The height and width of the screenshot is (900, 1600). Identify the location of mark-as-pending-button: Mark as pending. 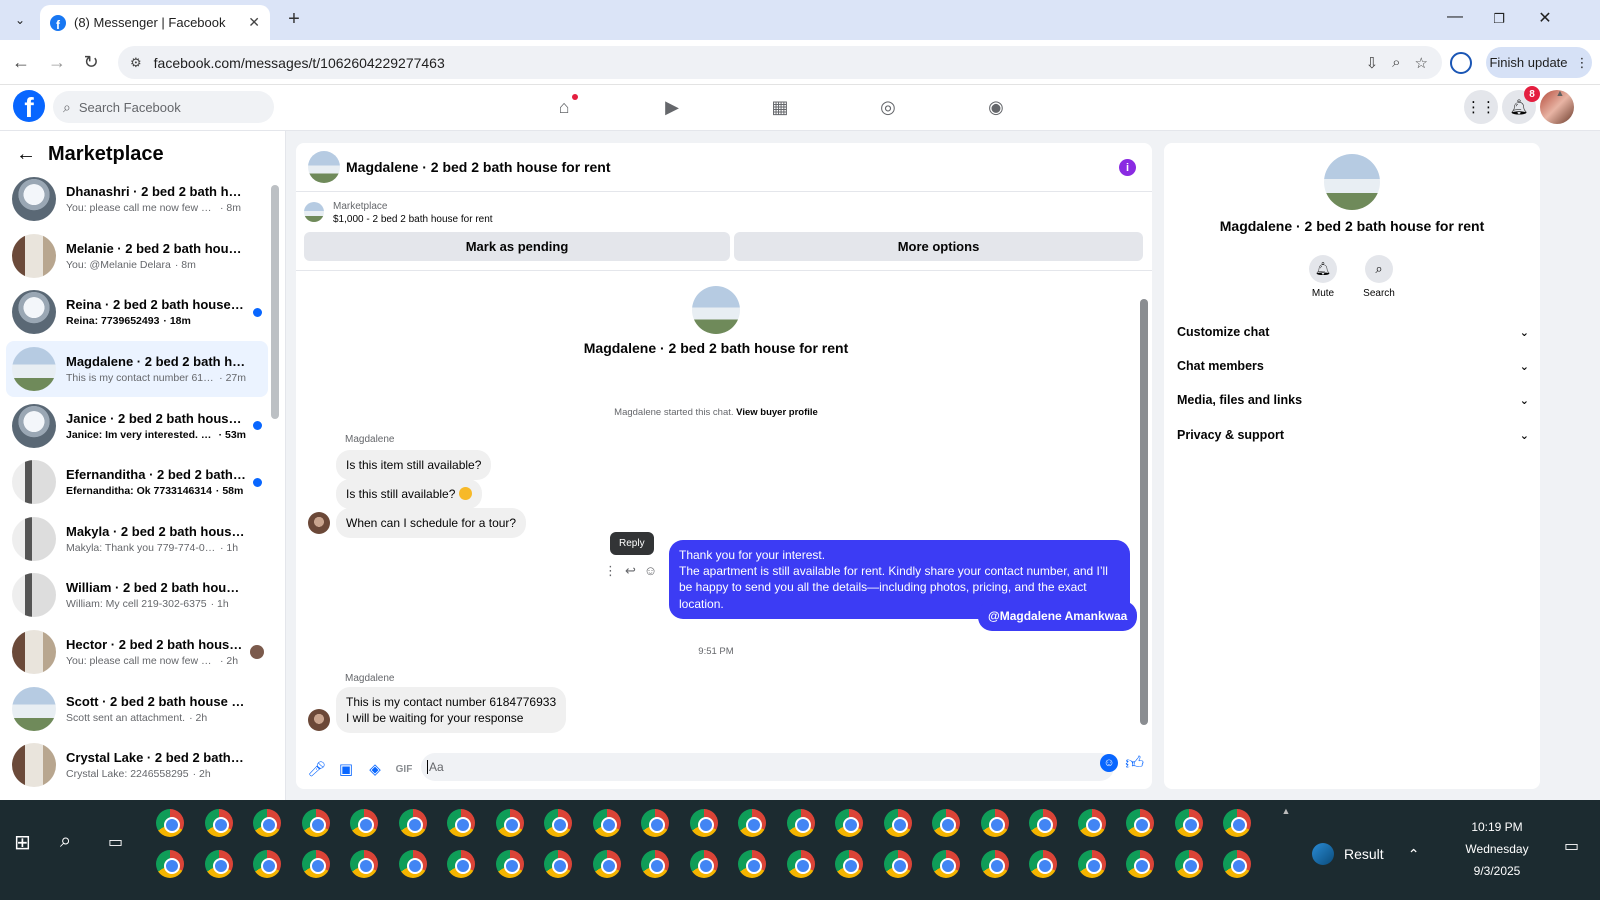
(517, 246).